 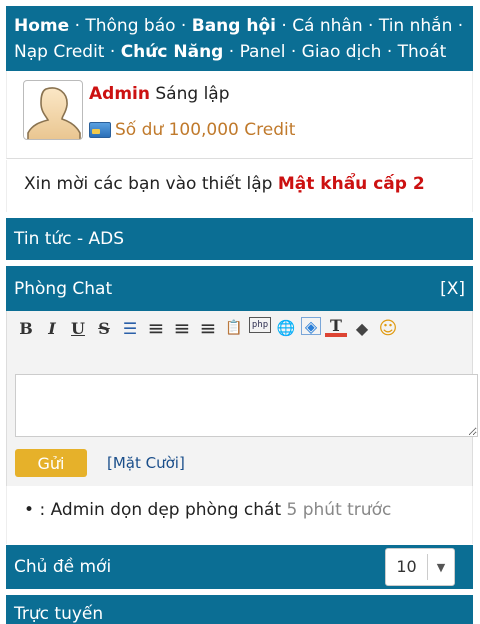 I want to click on topics-count-value: 10, so click(x=407, y=567).